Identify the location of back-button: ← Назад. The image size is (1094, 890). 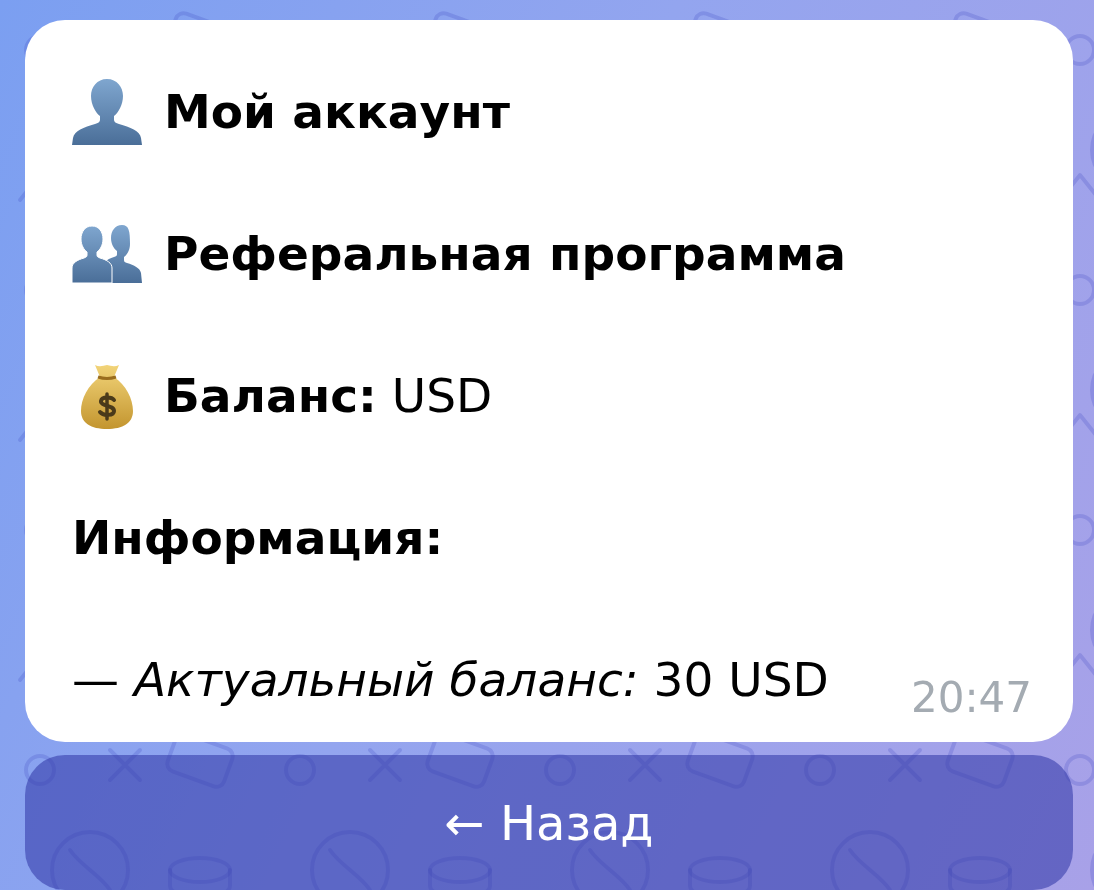
(549, 822).